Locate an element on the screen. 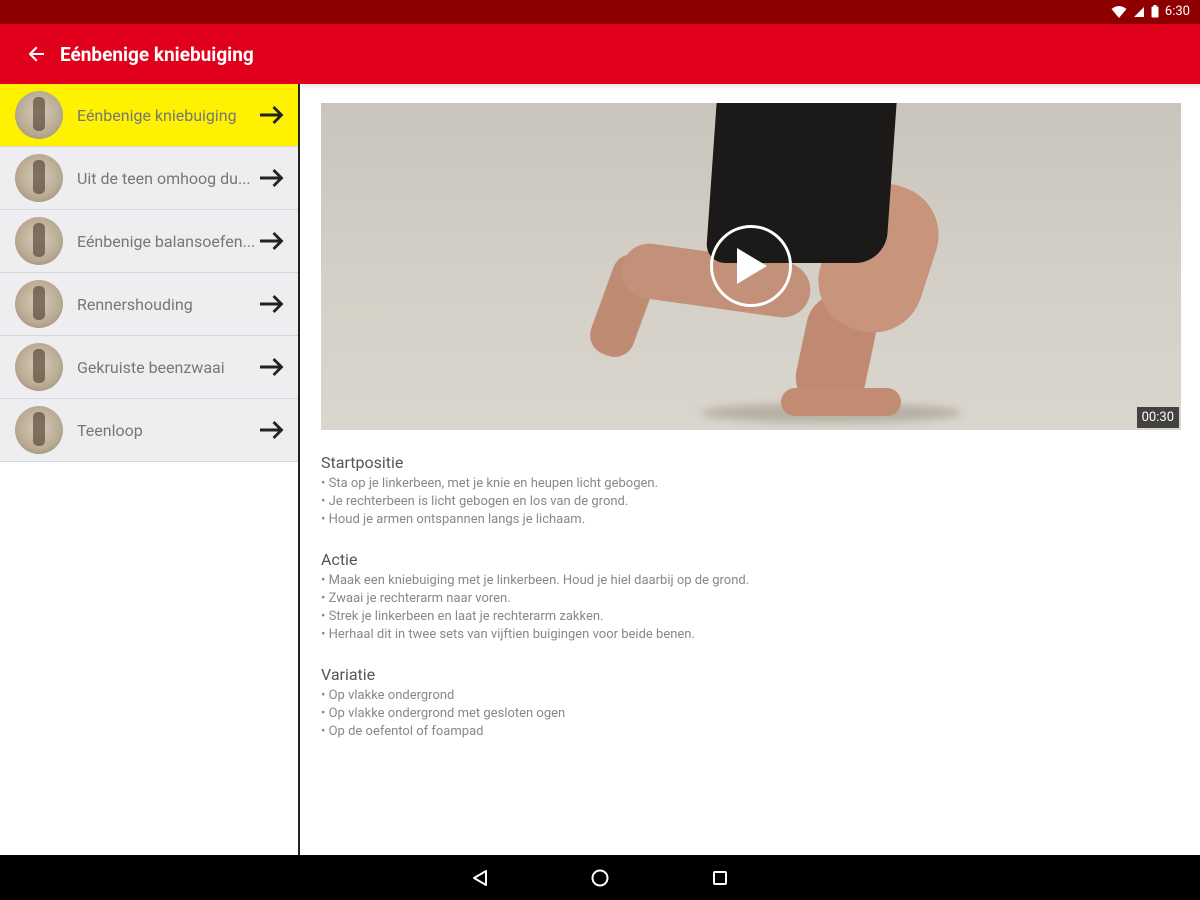 The width and height of the screenshot is (1200, 900). circle-home-icon is located at coordinates (600, 877).